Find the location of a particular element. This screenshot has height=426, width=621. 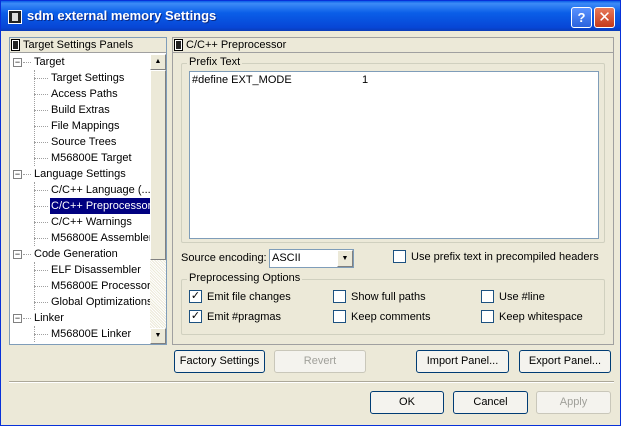

help-button: ? is located at coordinates (581, 17).